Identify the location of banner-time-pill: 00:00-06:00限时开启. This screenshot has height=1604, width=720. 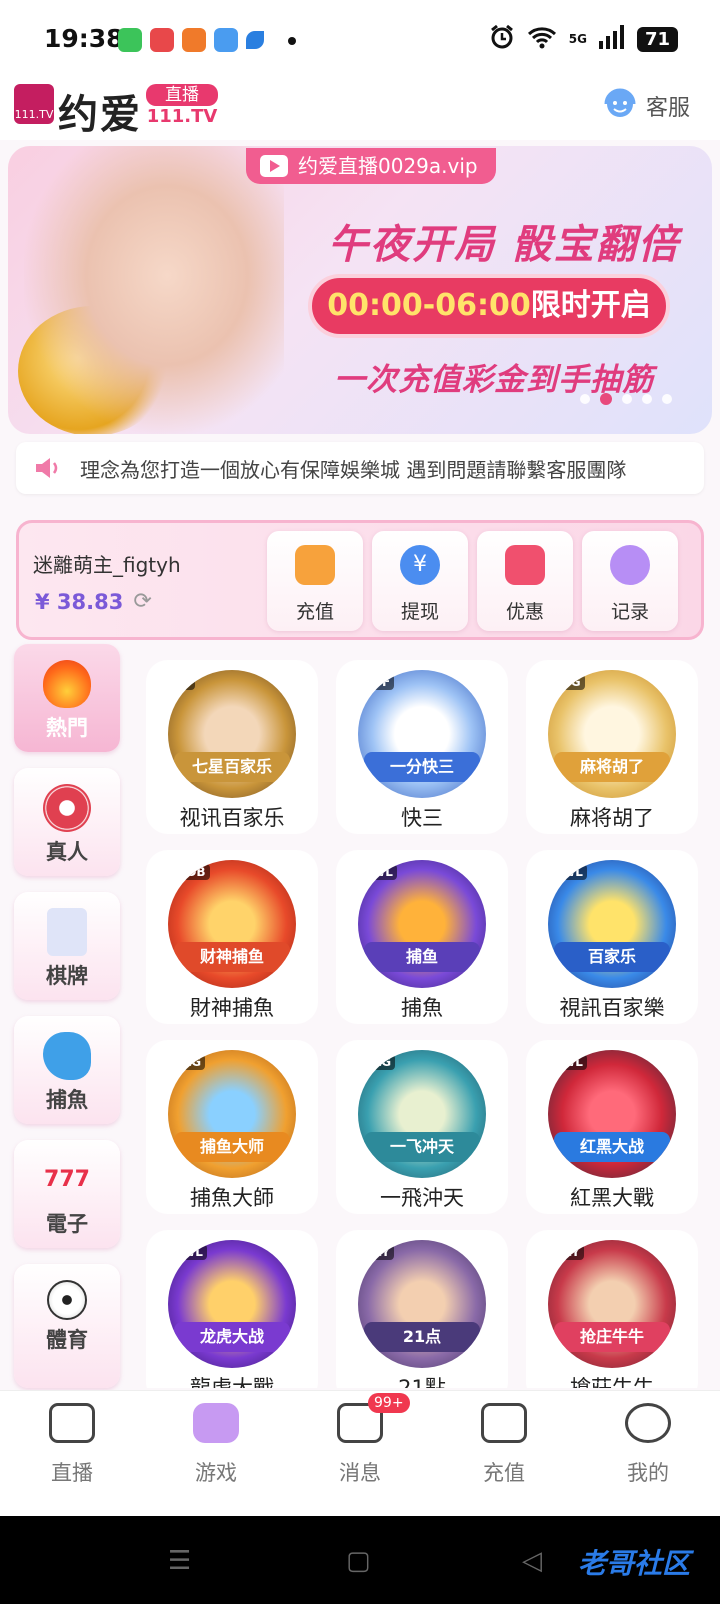
(489, 306).